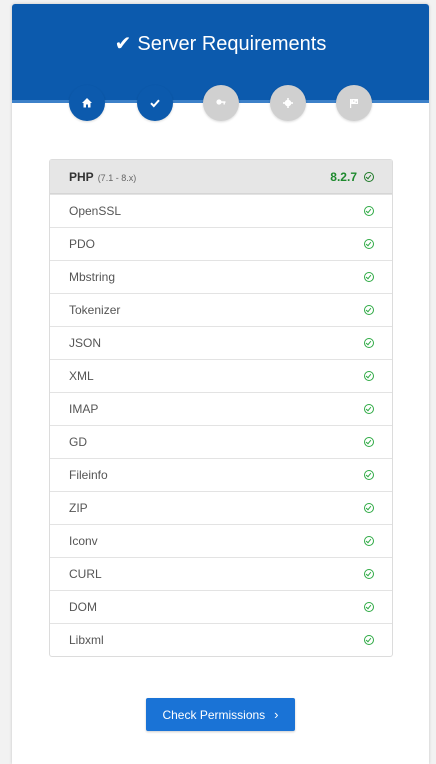  What do you see at coordinates (221, 606) in the screenshot?
I see `table-row: DOM` at bounding box center [221, 606].